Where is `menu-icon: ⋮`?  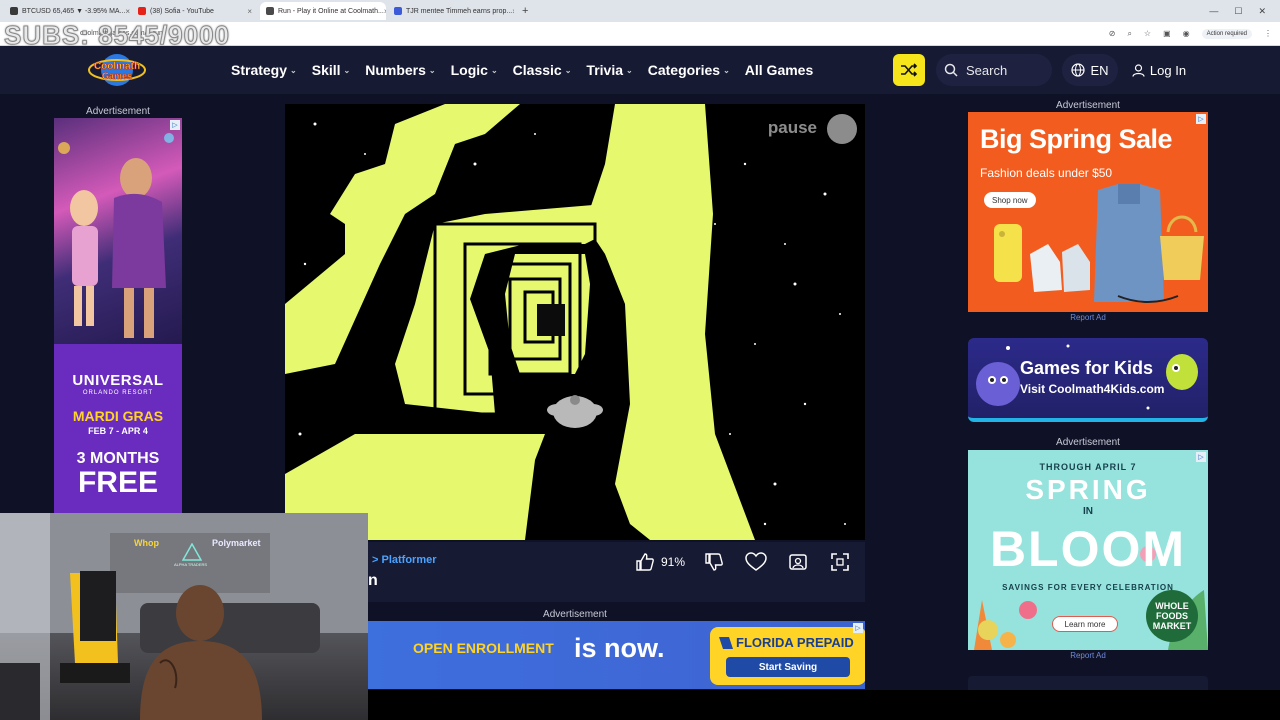
menu-icon: ⋮ is located at coordinates (1268, 33).